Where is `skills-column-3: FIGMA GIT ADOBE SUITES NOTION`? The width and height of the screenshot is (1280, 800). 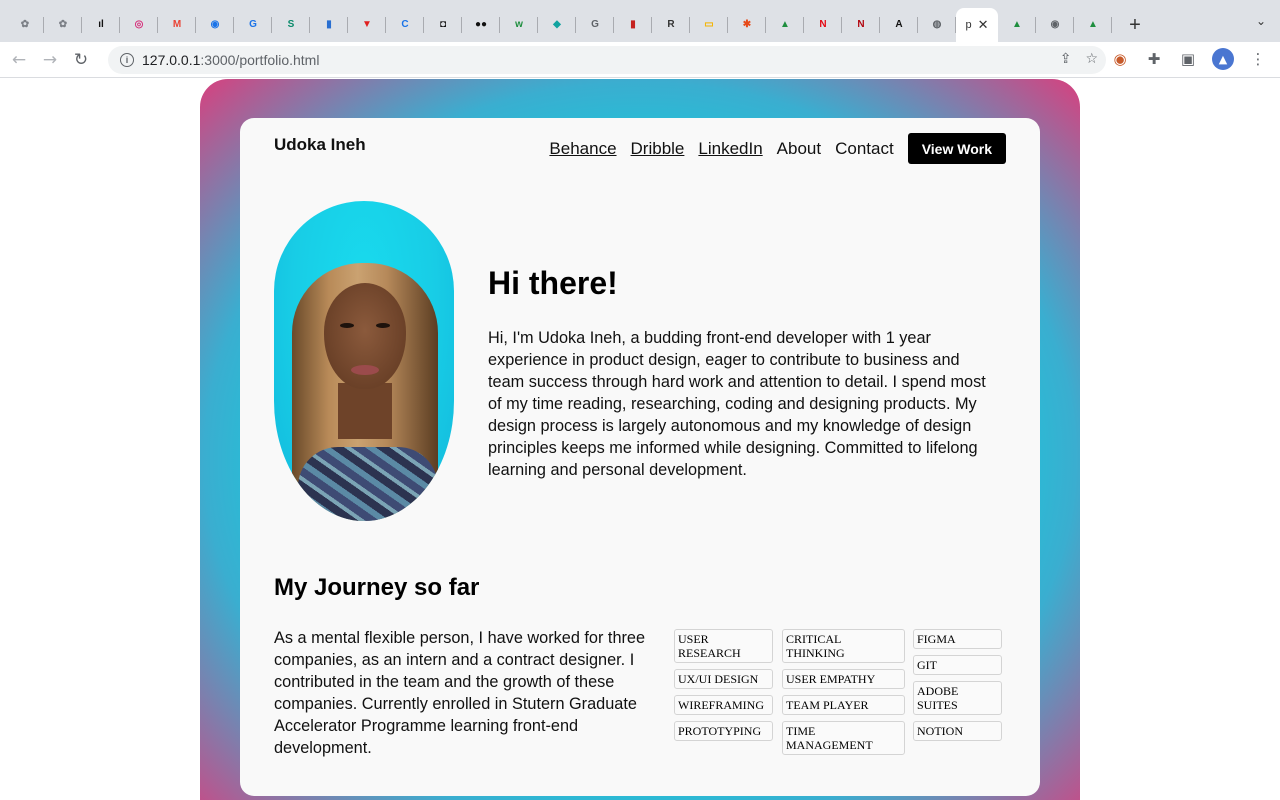
skills-column-3: FIGMA GIT ADOBE SUITES NOTION is located at coordinates (957, 685).